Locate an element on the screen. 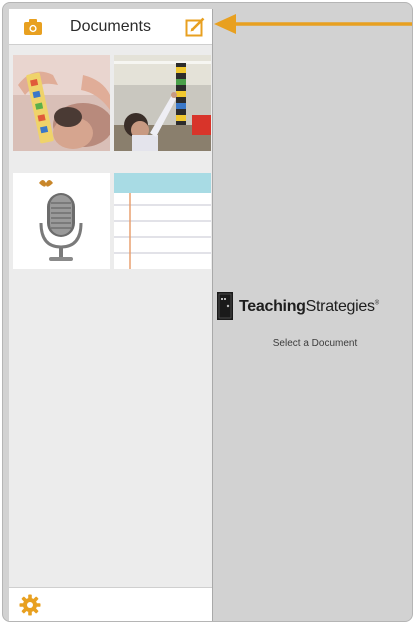 The image size is (417, 625). sidebar-title: Documents is located at coordinates (110, 26).